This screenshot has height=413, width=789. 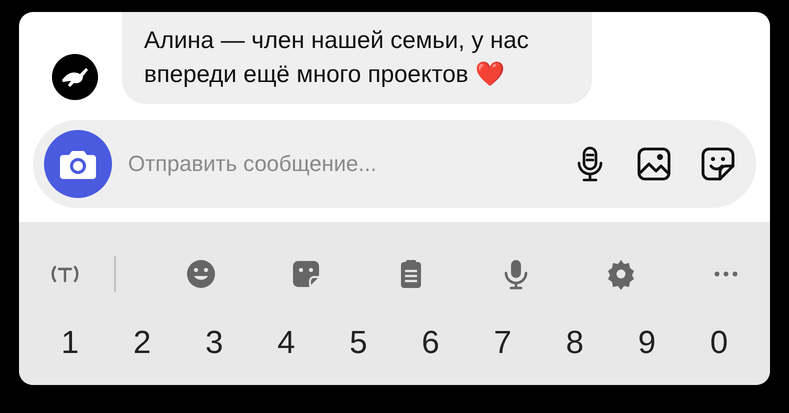 I want to click on avatar-icon, so click(x=75, y=77).